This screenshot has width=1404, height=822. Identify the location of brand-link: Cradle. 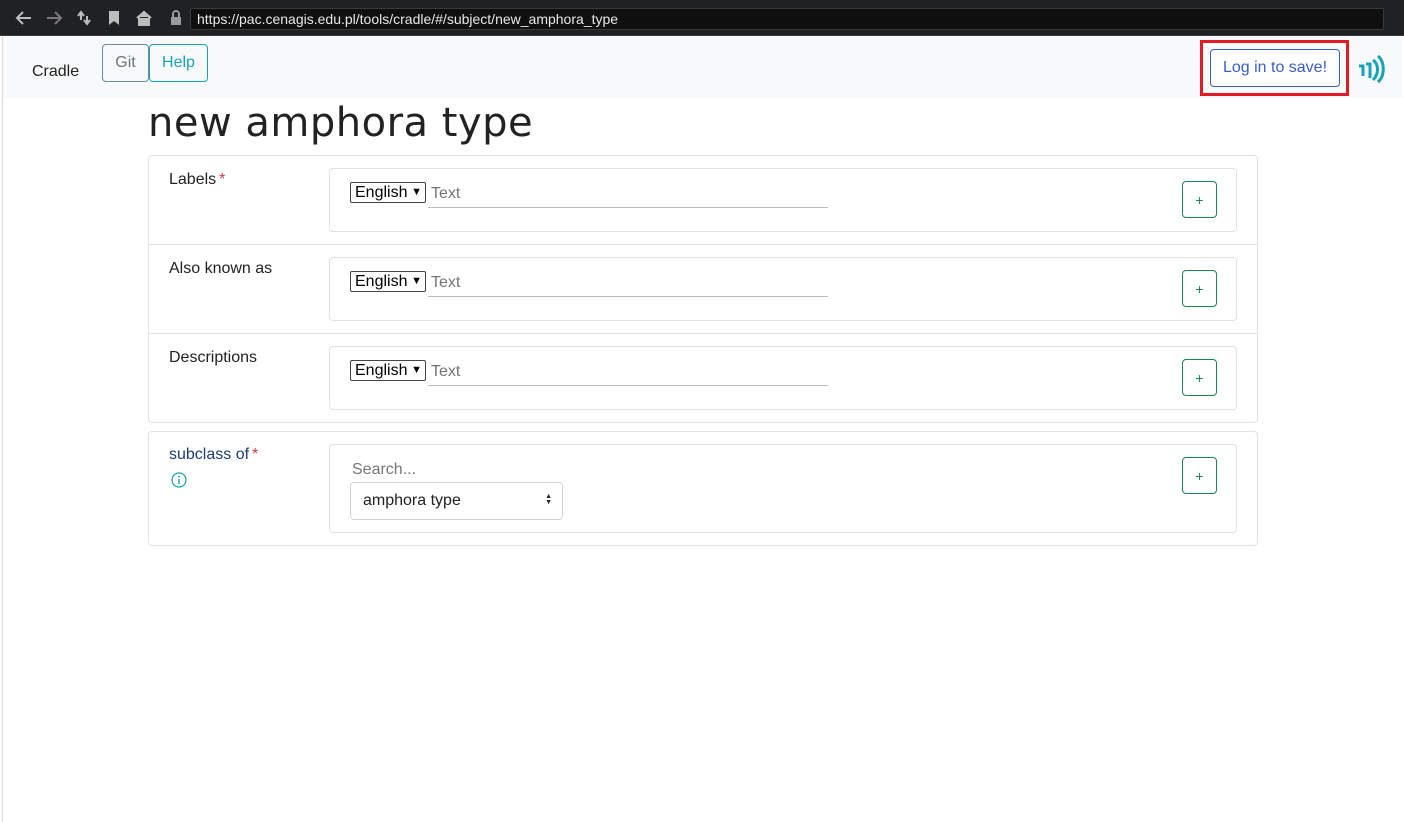
(55, 72).